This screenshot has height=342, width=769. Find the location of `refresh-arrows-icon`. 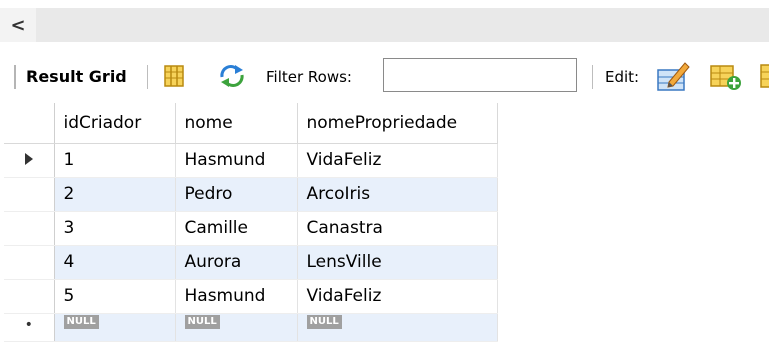

refresh-arrows-icon is located at coordinates (232, 76).